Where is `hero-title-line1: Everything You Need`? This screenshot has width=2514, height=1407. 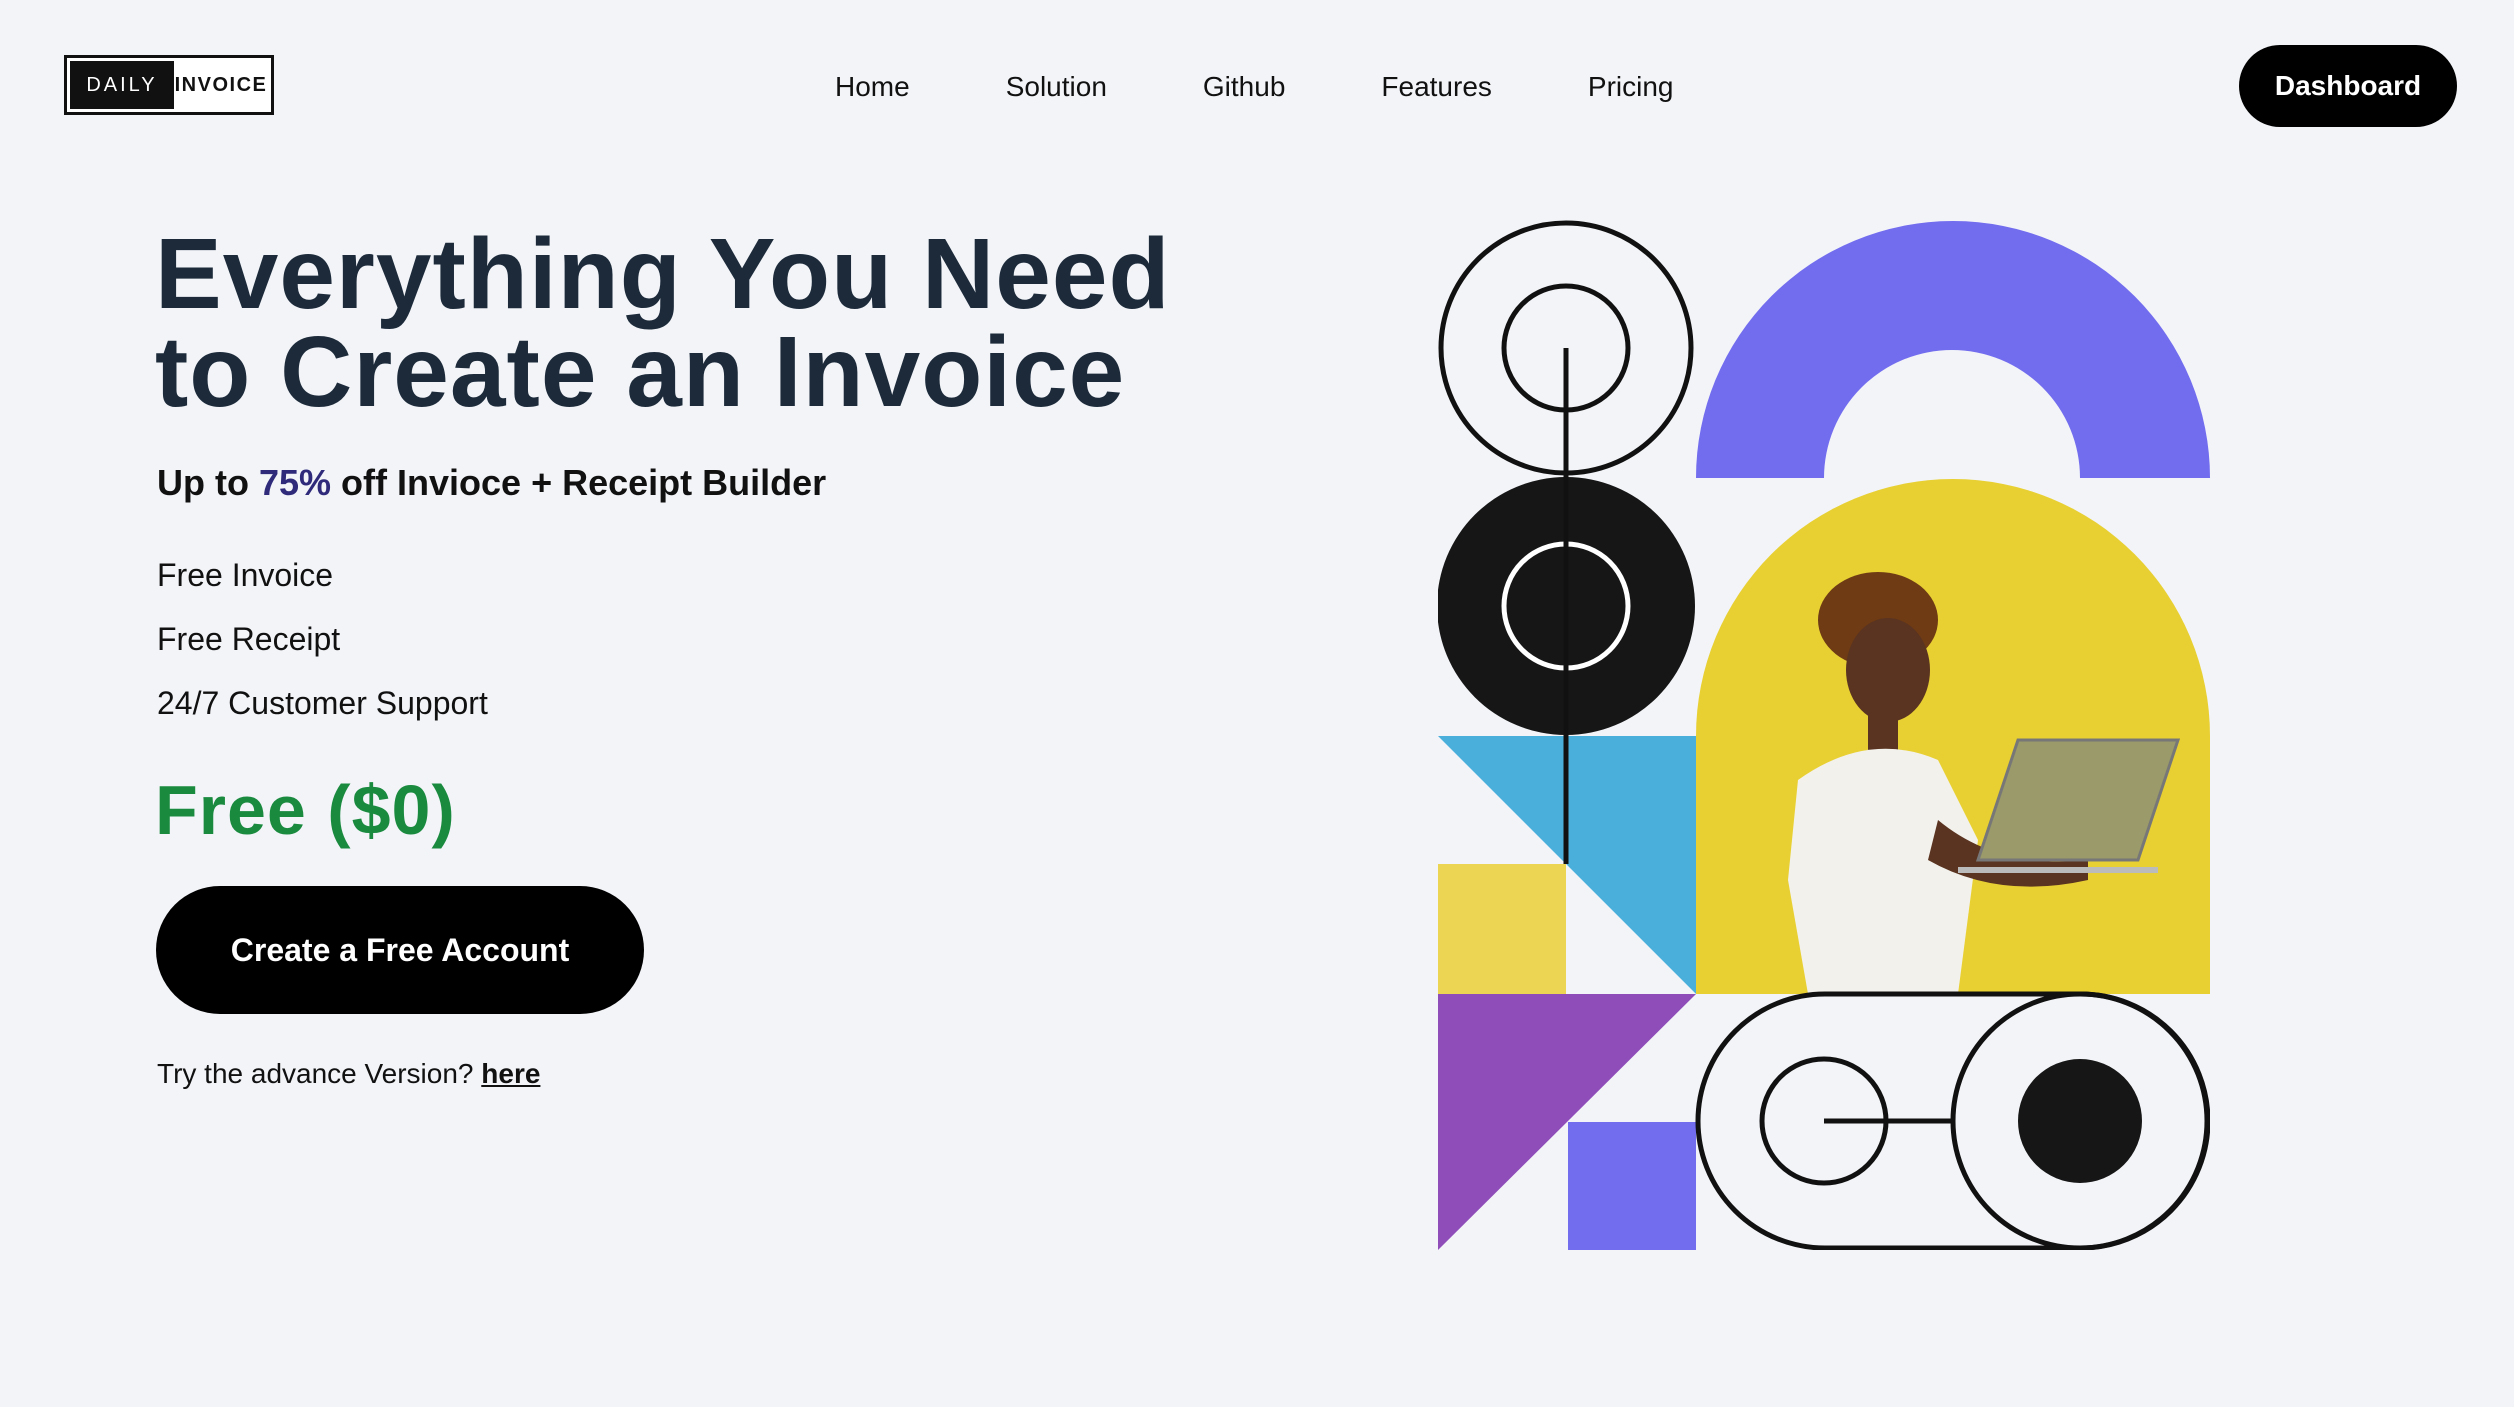 hero-title-line1: Everything You Need is located at coordinates (663, 274).